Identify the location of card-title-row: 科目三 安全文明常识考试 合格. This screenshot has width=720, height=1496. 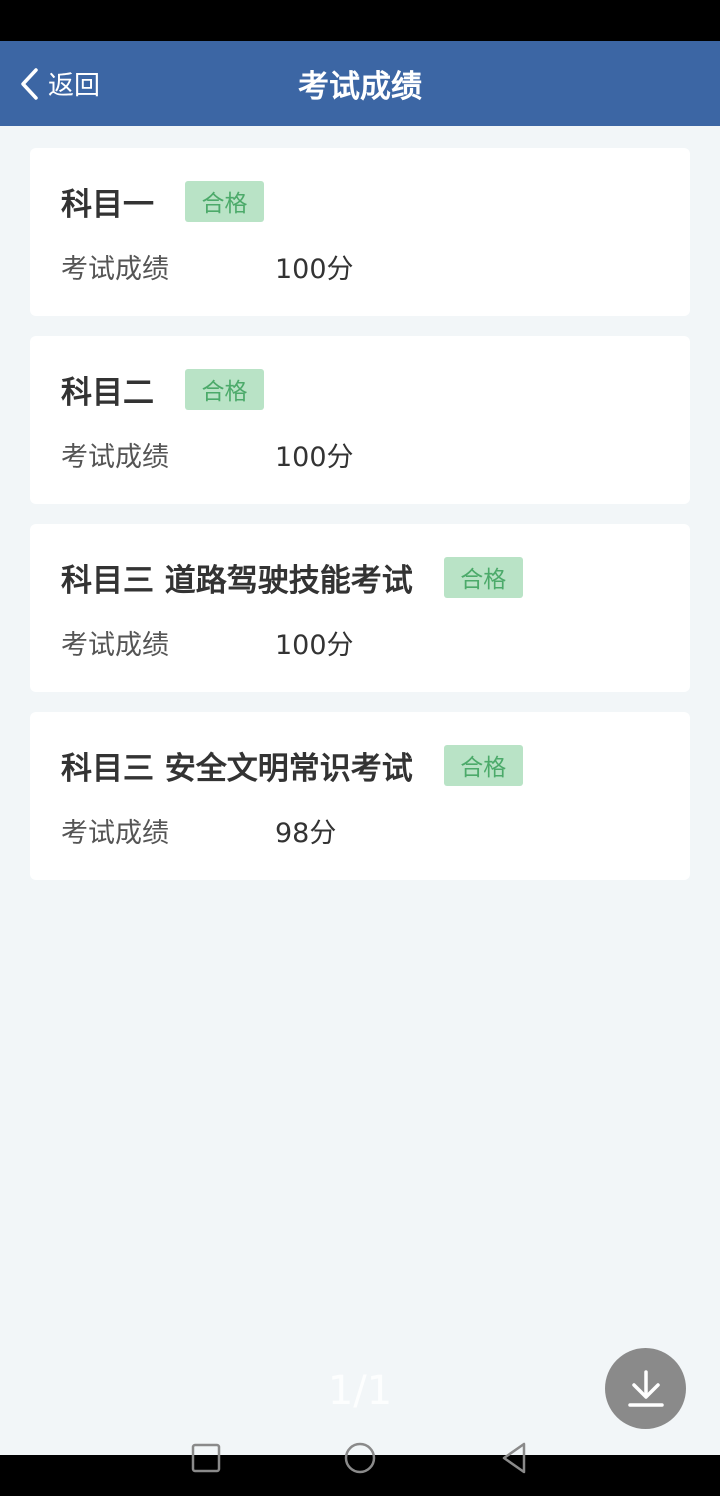
(292, 765).